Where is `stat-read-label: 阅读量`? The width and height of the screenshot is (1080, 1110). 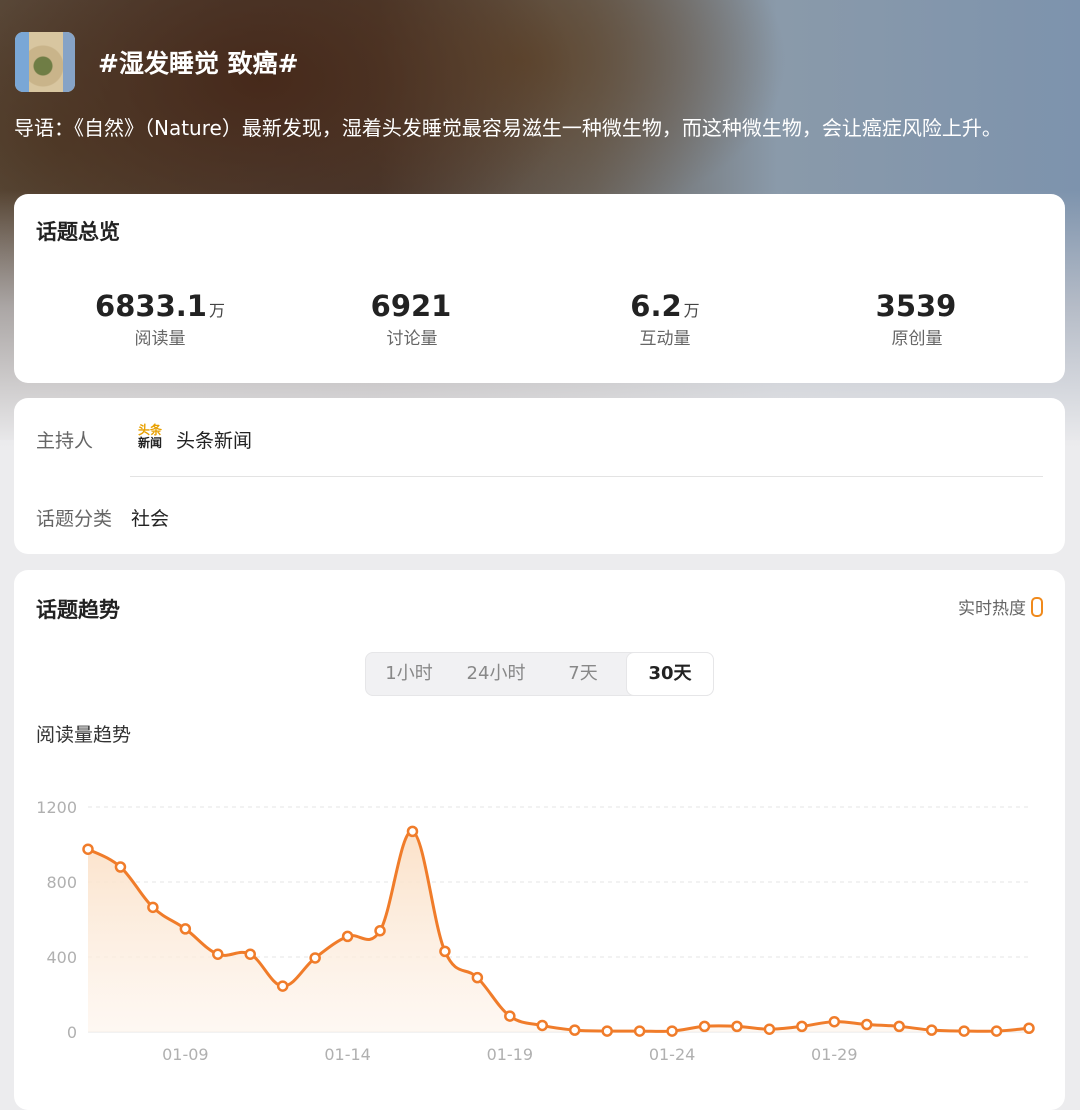 stat-read-label: 阅读量 is located at coordinates (160, 339).